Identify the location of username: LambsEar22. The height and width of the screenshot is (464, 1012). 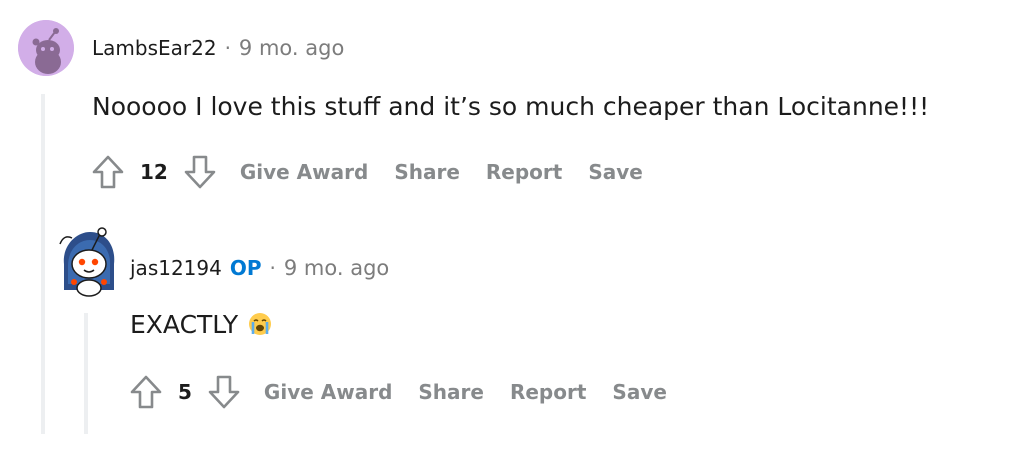
(154, 48).